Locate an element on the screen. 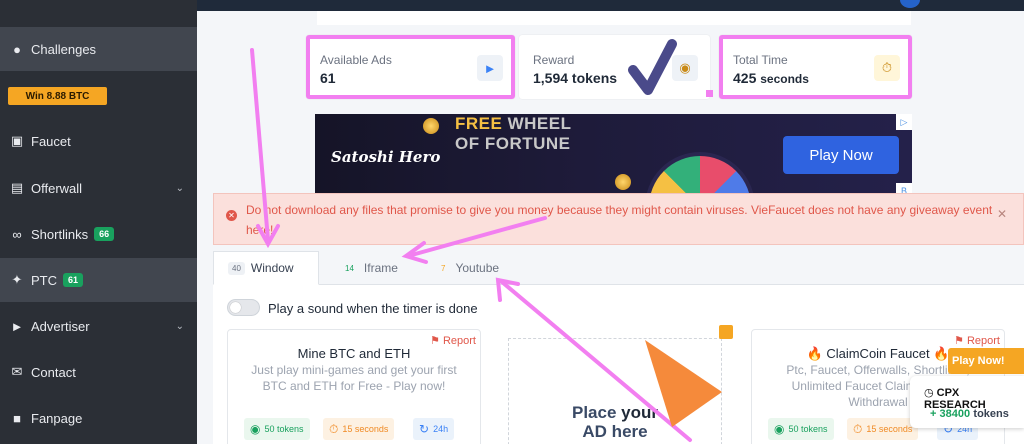 This screenshot has height=444, width=1024. reward-card: Reward 1,594 tokens ◉ is located at coordinates (614, 67).